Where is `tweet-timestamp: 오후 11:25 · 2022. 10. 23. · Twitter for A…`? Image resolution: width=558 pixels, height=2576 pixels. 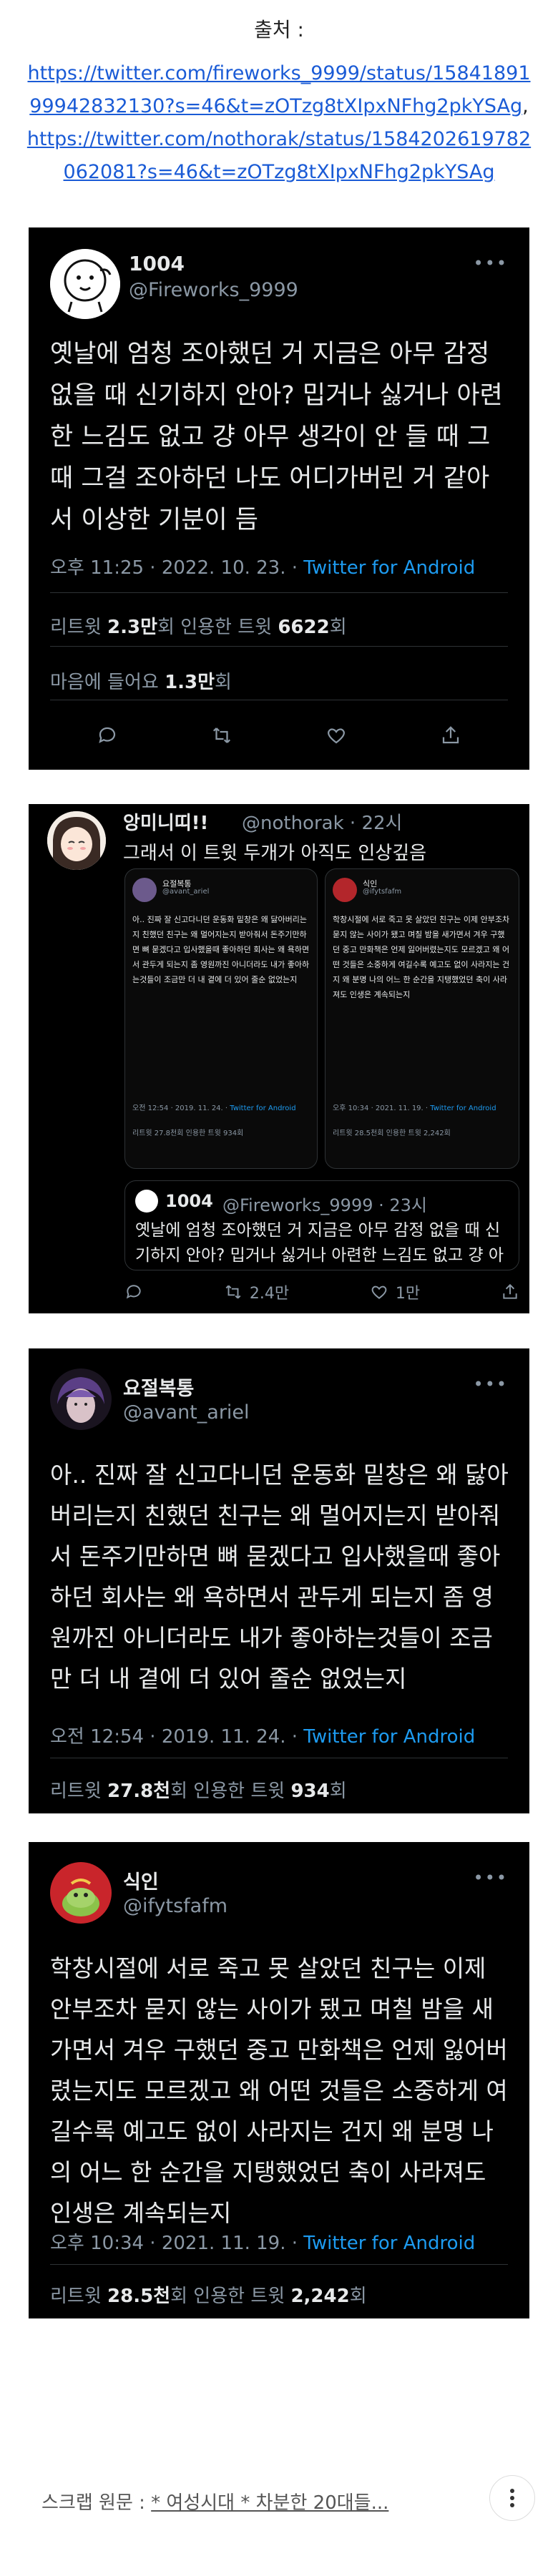
tweet-timestamp: 오후 11:25 · 2022. 10. 23. · Twitter for A… is located at coordinates (262, 566).